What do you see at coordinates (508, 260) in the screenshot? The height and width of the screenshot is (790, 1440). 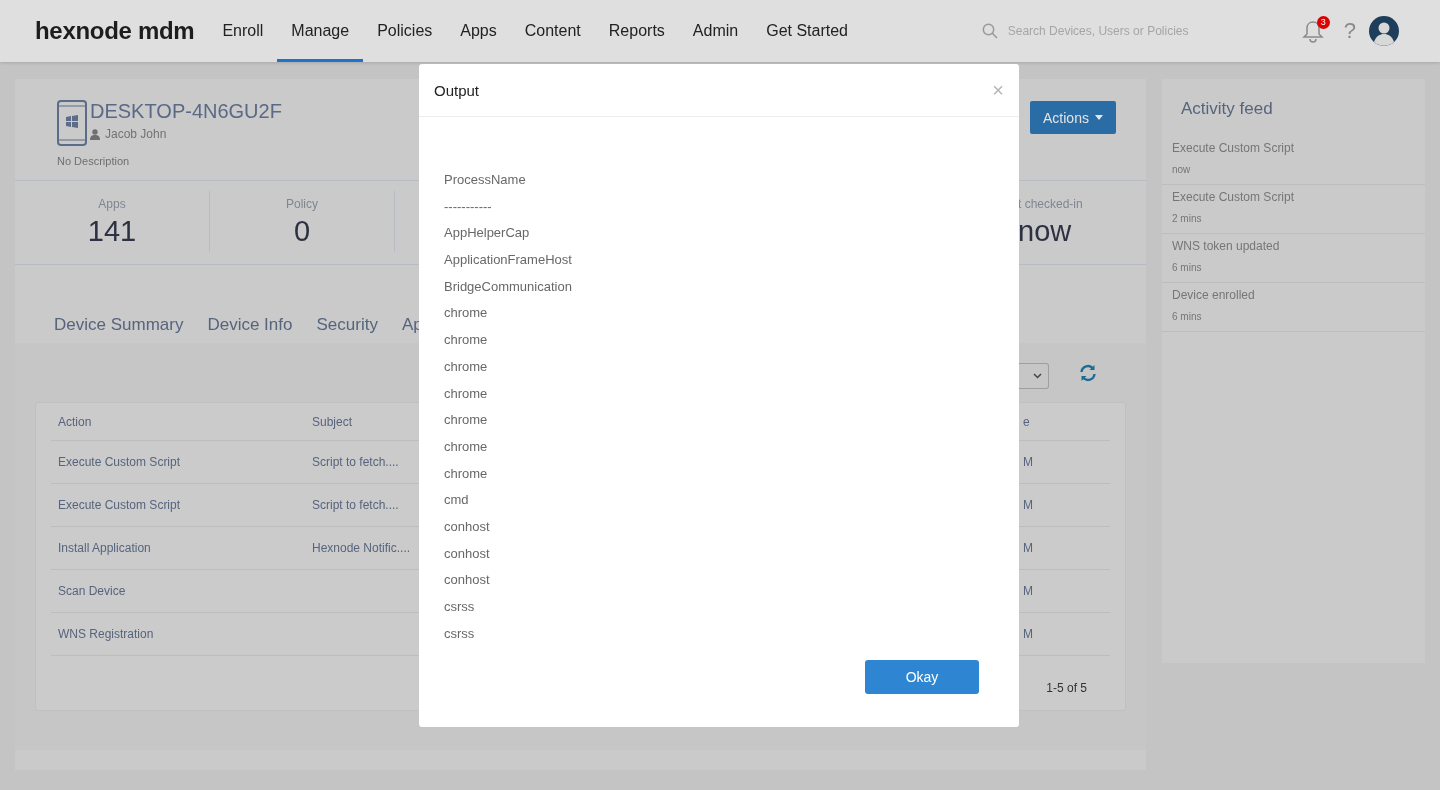 I see `output-line: ApplicationFrameHost` at bounding box center [508, 260].